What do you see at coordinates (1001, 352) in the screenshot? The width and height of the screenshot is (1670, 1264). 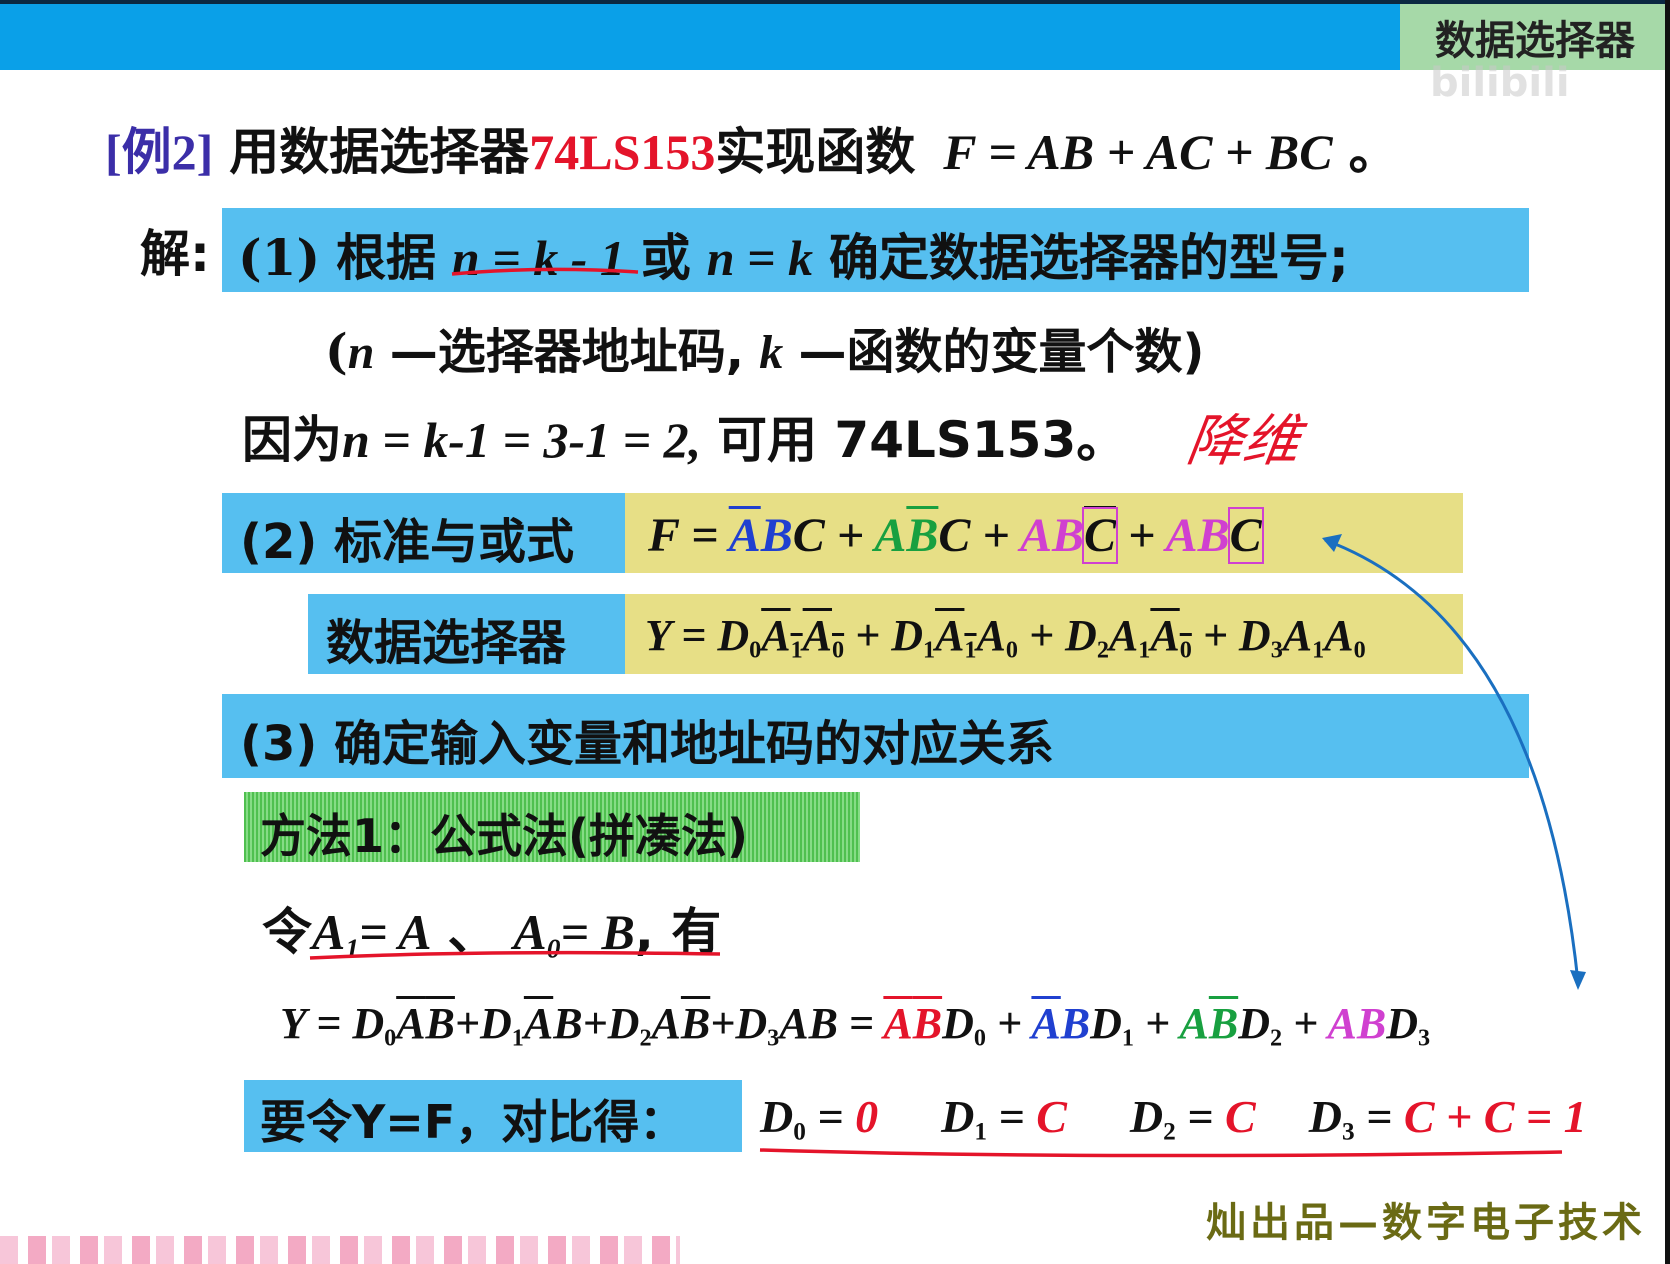 I see `note-text-b: —函数的变量个数)` at bounding box center [1001, 352].